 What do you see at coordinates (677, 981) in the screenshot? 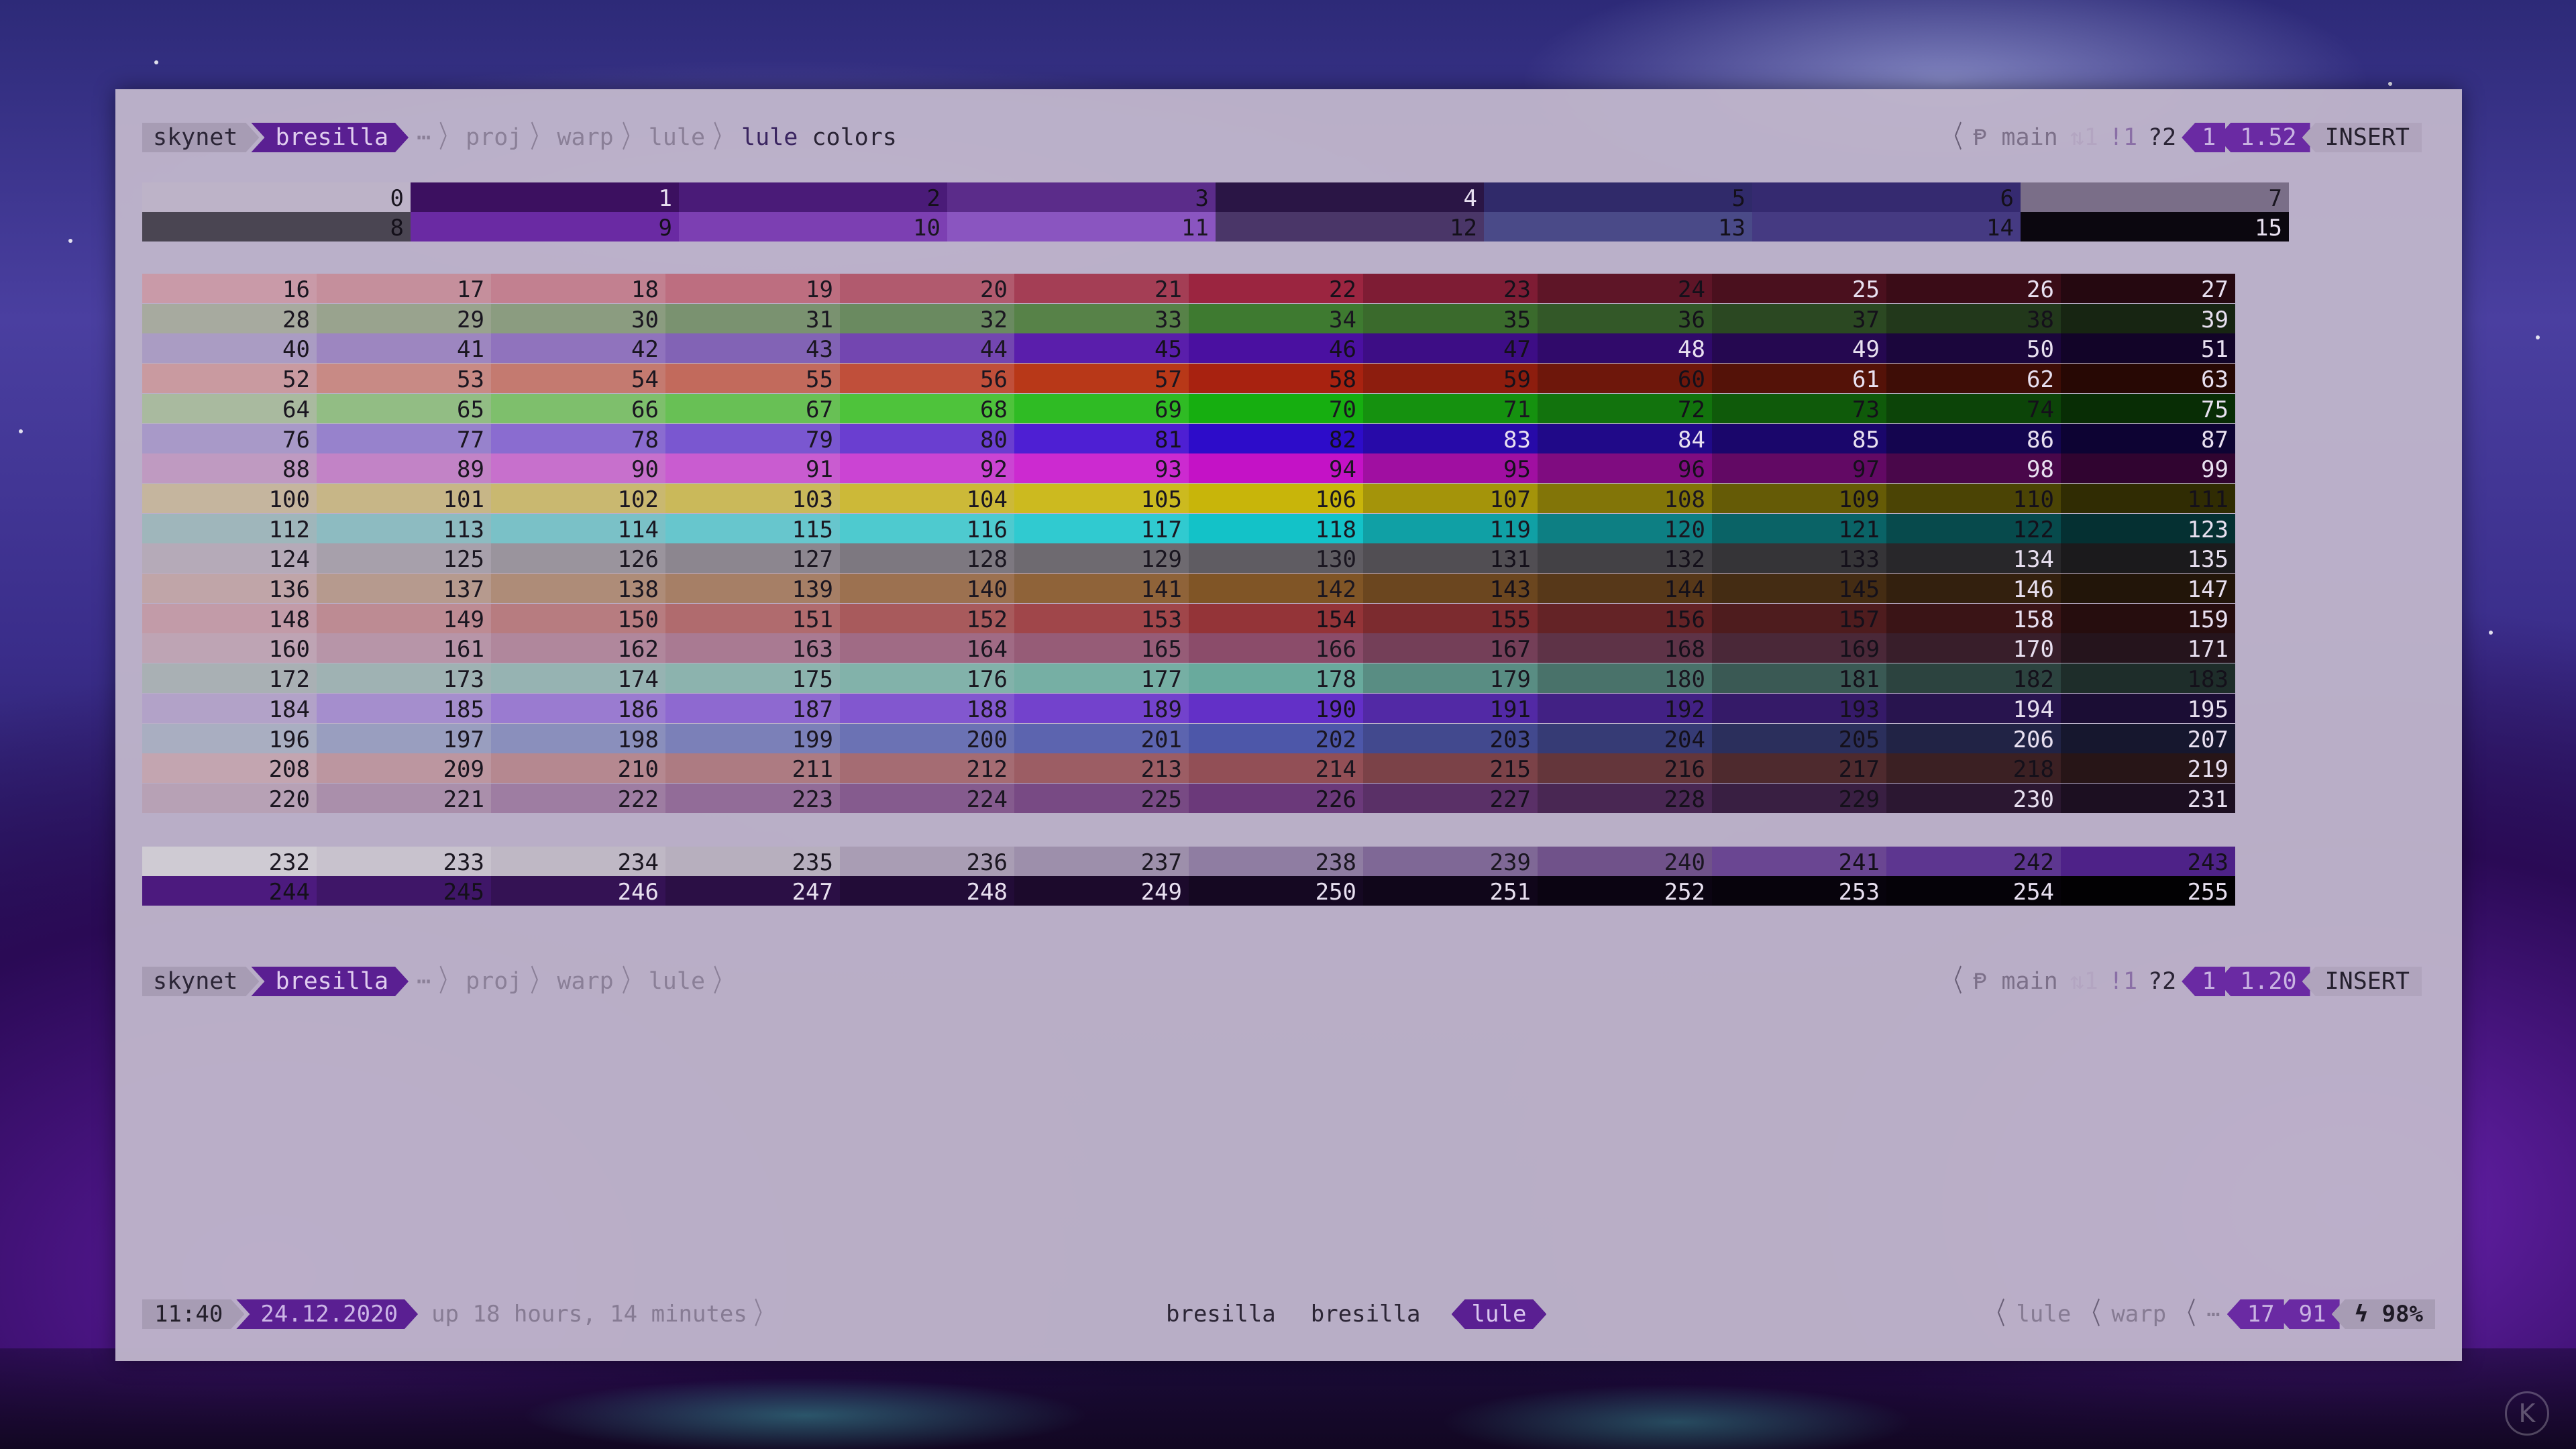
I see `path-segment: lule` at bounding box center [677, 981].